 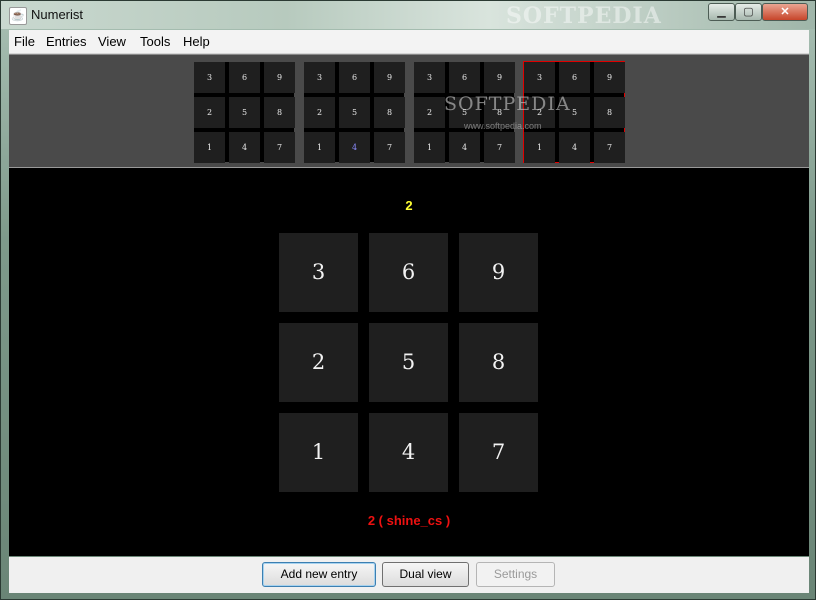 What do you see at coordinates (409, 520) in the screenshot?
I see `entry-label: 2 ( shine_cs )` at bounding box center [409, 520].